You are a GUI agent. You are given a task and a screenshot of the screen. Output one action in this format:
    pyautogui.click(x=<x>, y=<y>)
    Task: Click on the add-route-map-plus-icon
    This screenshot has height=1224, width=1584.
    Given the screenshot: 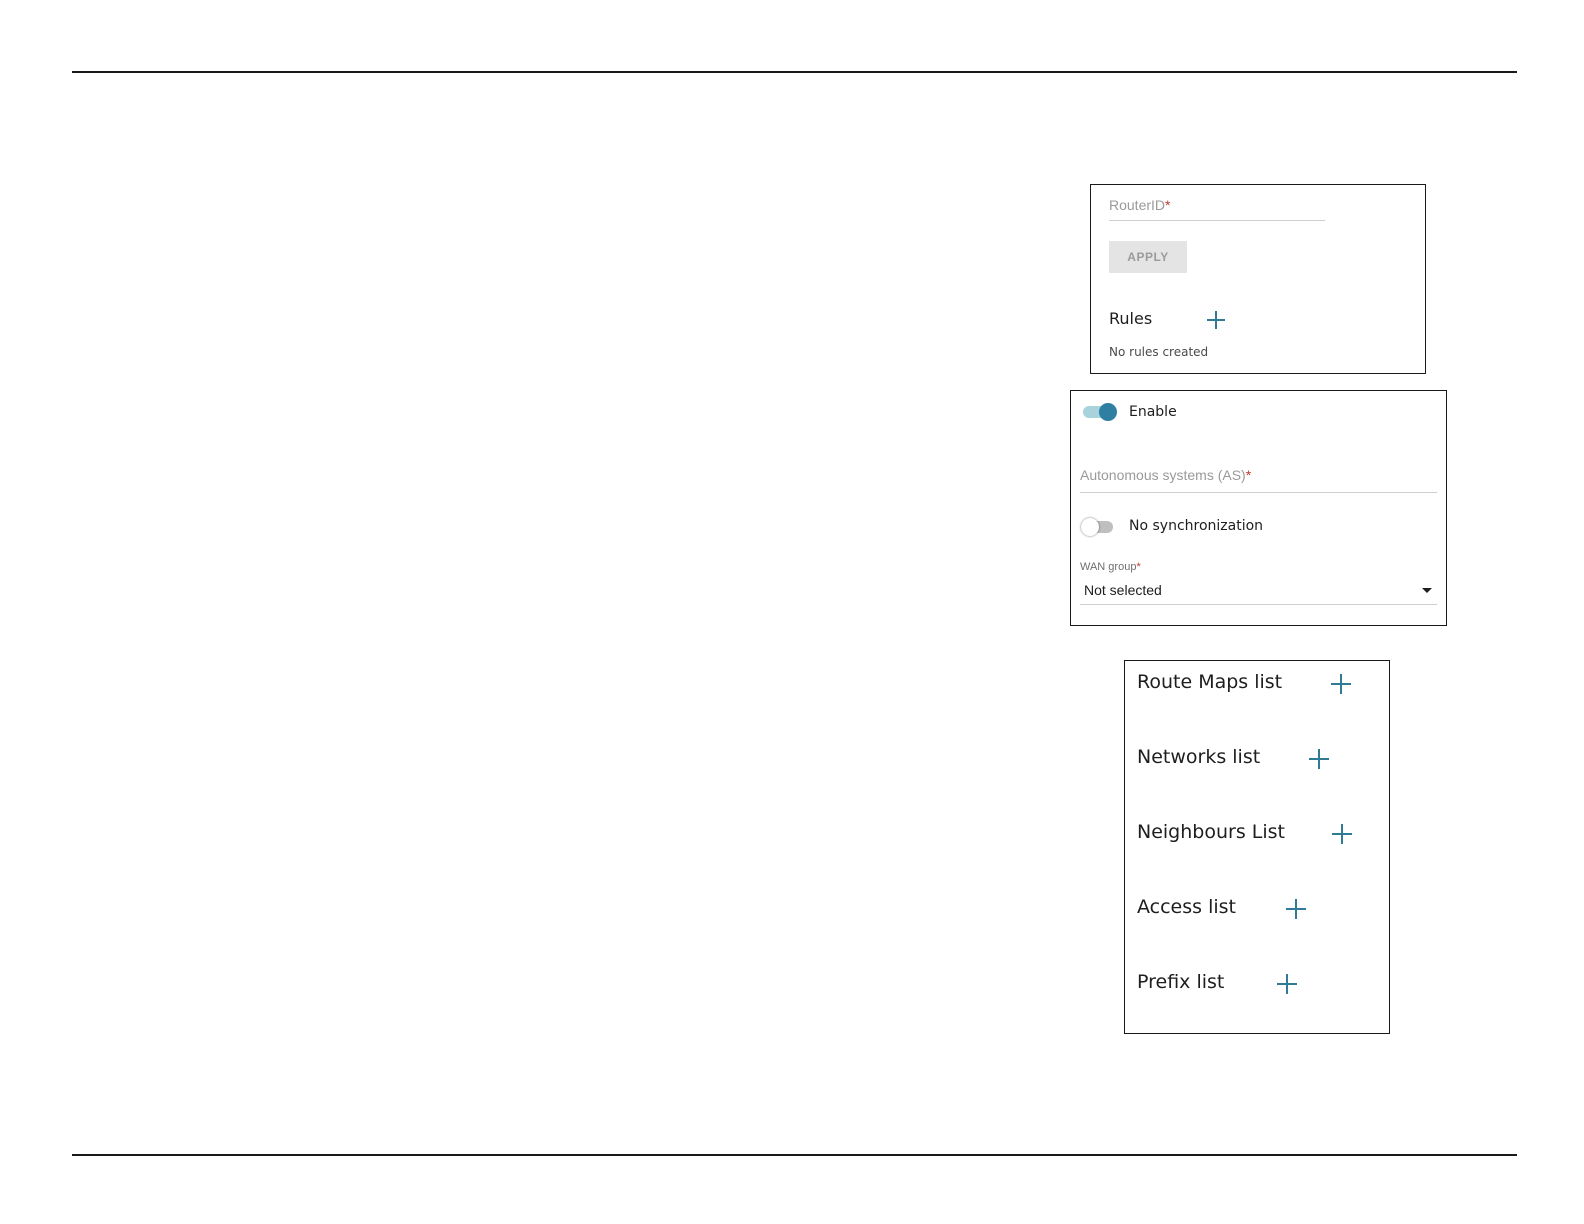 What is the action you would take?
    pyautogui.click(x=1341, y=684)
    